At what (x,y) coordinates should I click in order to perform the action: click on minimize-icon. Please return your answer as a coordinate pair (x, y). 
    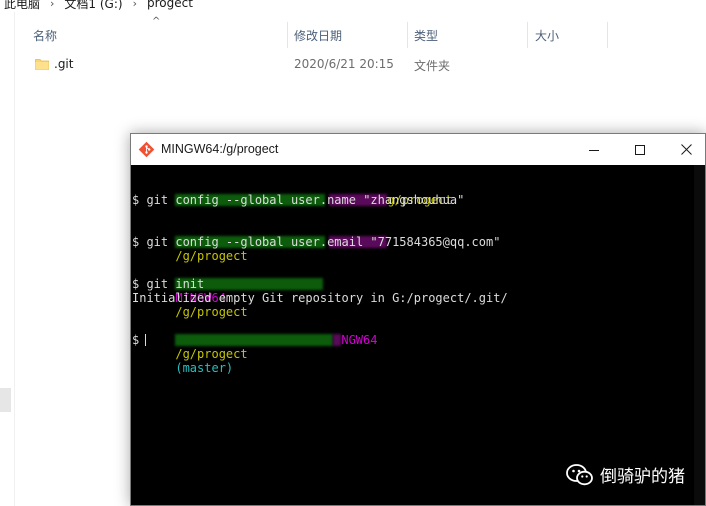
    Looking at the image, I should click on (594, 150).